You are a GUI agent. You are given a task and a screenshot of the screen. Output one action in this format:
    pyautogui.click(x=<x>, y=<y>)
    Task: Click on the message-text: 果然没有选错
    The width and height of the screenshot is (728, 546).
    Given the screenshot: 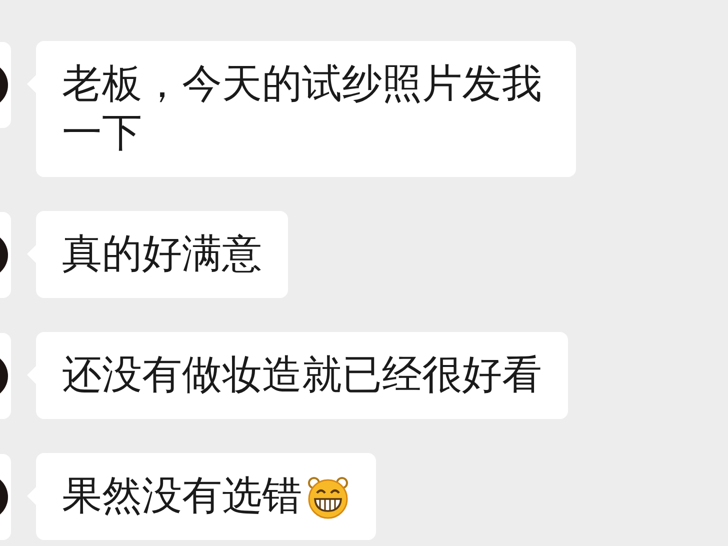 What is the action you would take?
    pyautogui.click(x=182, y=496)
    